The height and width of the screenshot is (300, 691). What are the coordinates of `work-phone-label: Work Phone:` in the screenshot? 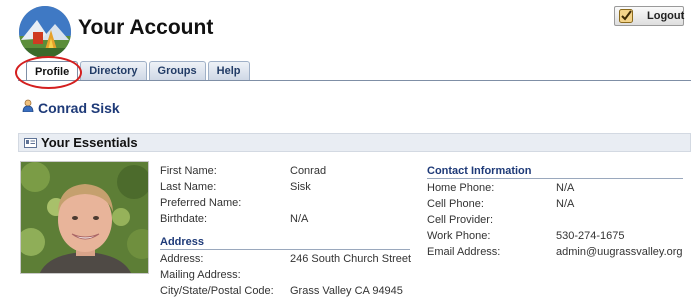 It's located at (459, 236).